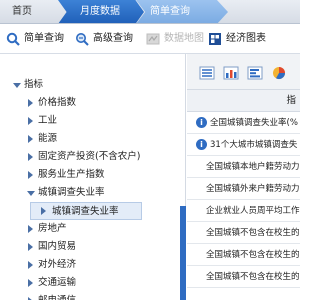  Describe the element at coordinates (253, 189) in the screenshot. I see `row-label: 全国城镇外来户籍劳动力` at that location.